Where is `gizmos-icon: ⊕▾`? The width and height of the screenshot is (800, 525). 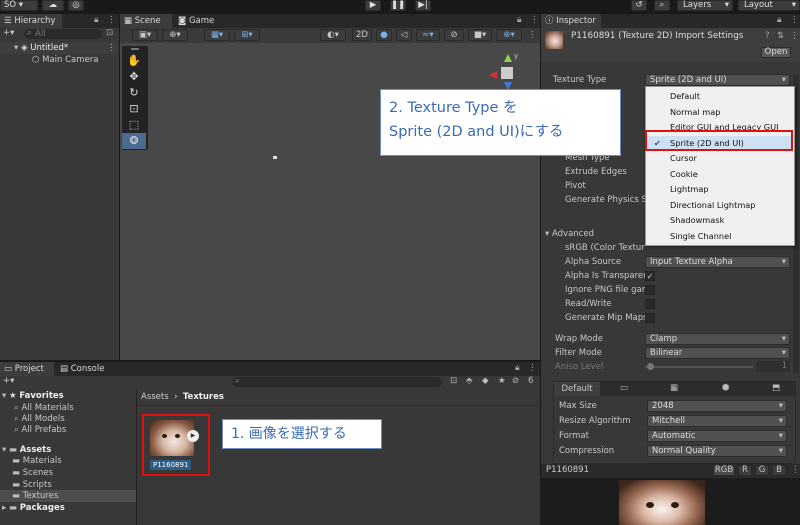 gizmos-icon: ⊕▾ is located at coordinates (509, 35).